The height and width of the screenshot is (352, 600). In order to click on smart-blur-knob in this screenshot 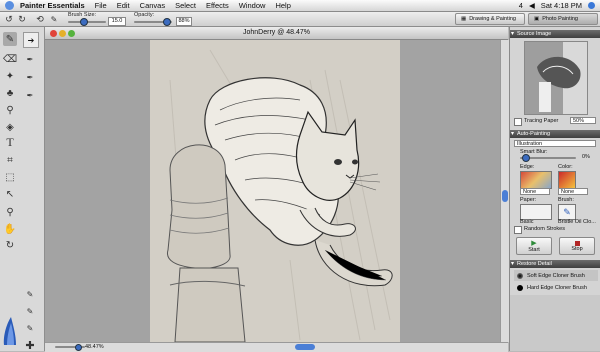, I will do `click(526, 158)`.